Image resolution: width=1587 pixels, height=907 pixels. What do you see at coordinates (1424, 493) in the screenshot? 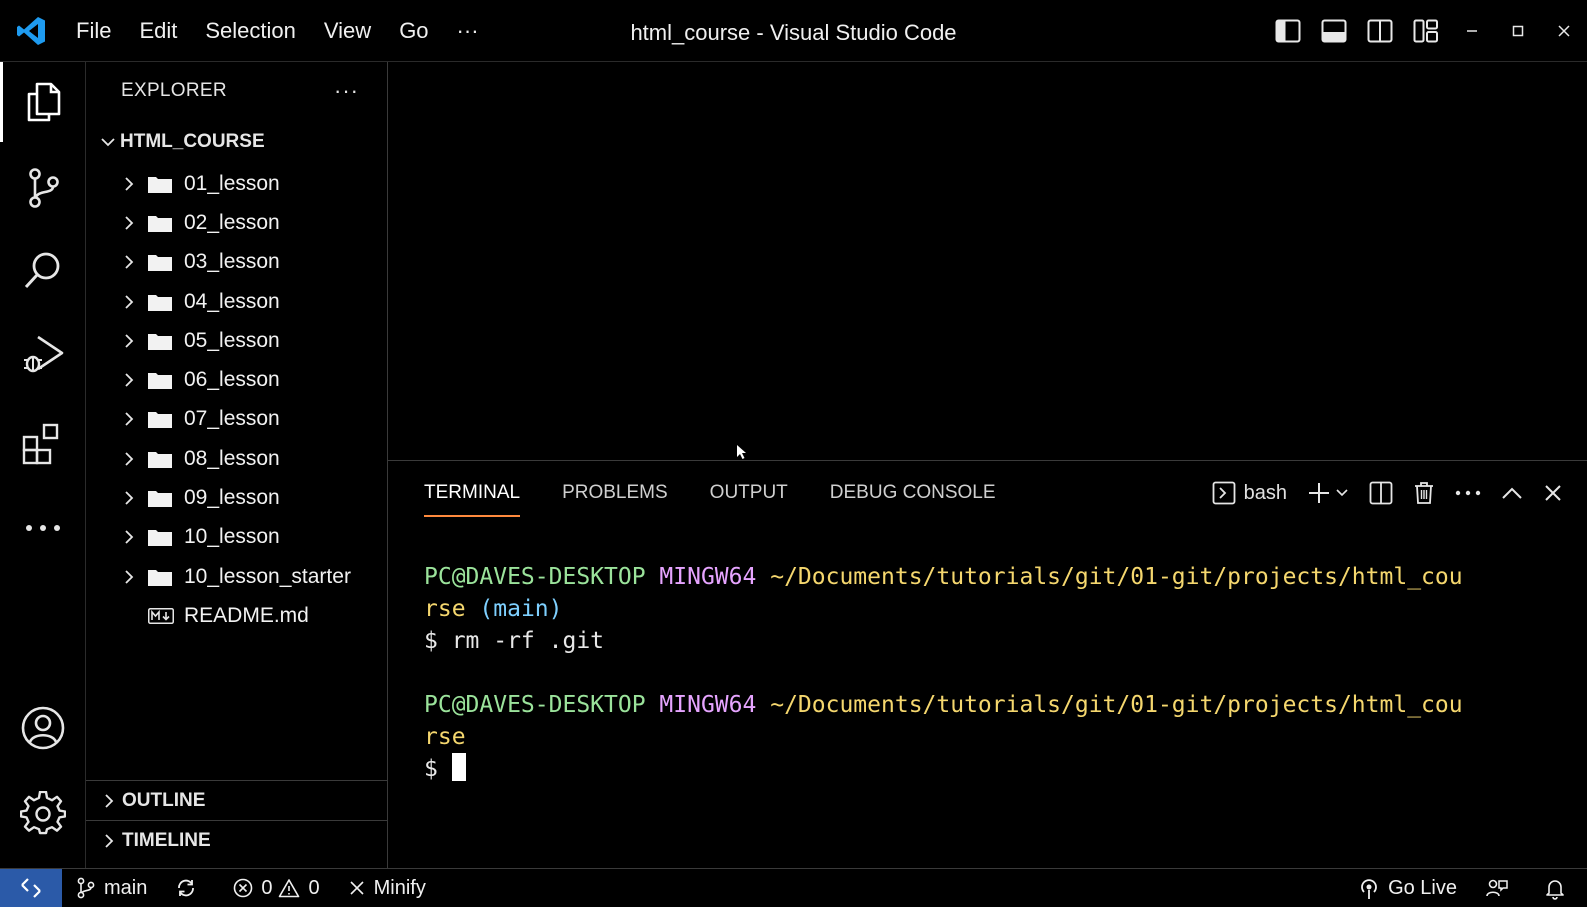
I see `kill-terminal-trash-icon` at bounding box center [1424, 493].